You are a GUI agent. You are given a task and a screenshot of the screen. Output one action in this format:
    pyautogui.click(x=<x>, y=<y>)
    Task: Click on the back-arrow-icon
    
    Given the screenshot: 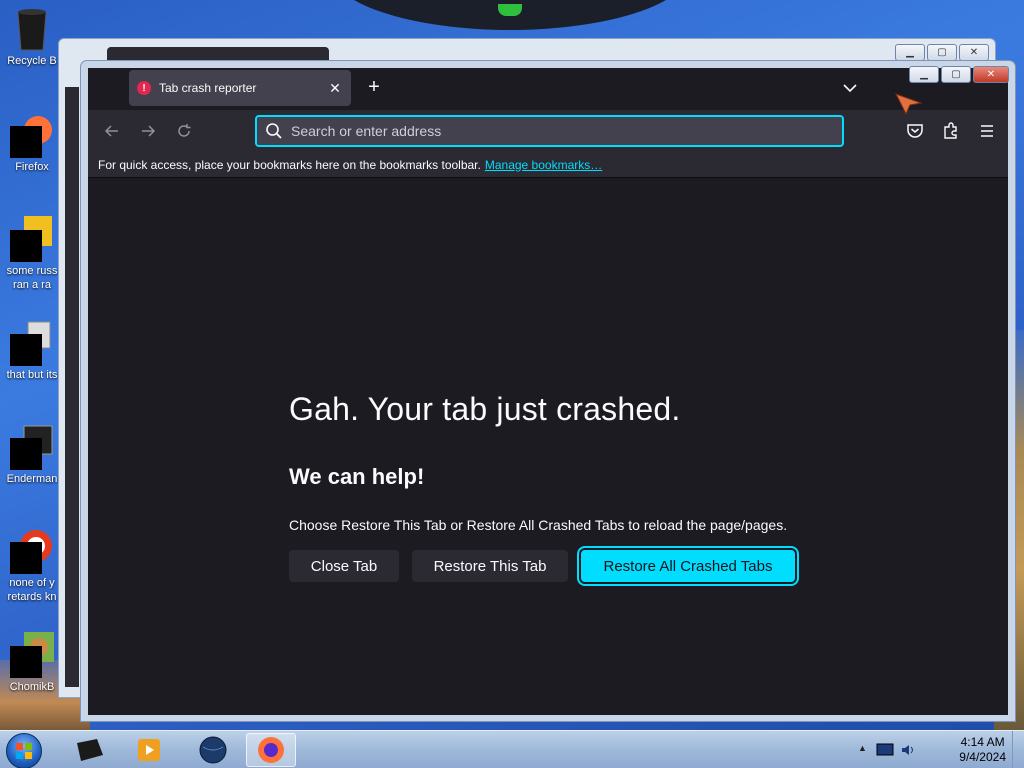 What is the action you would take?
    pyautogui.click(x=111, y=131)
    